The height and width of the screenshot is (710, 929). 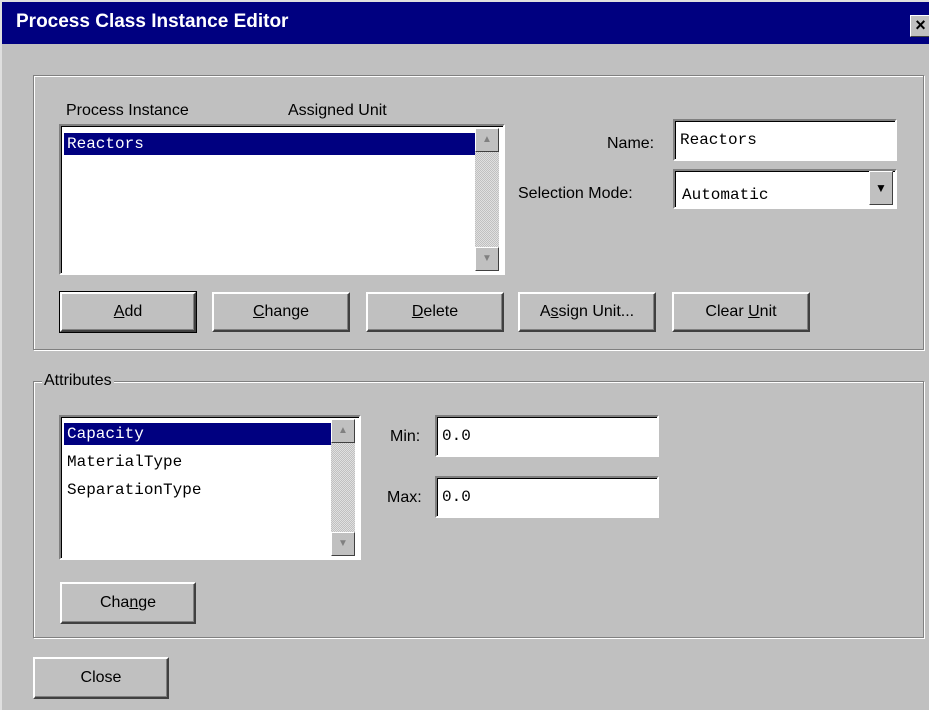 I want to click on delete-label-key: D, so click(x=417, y=311).